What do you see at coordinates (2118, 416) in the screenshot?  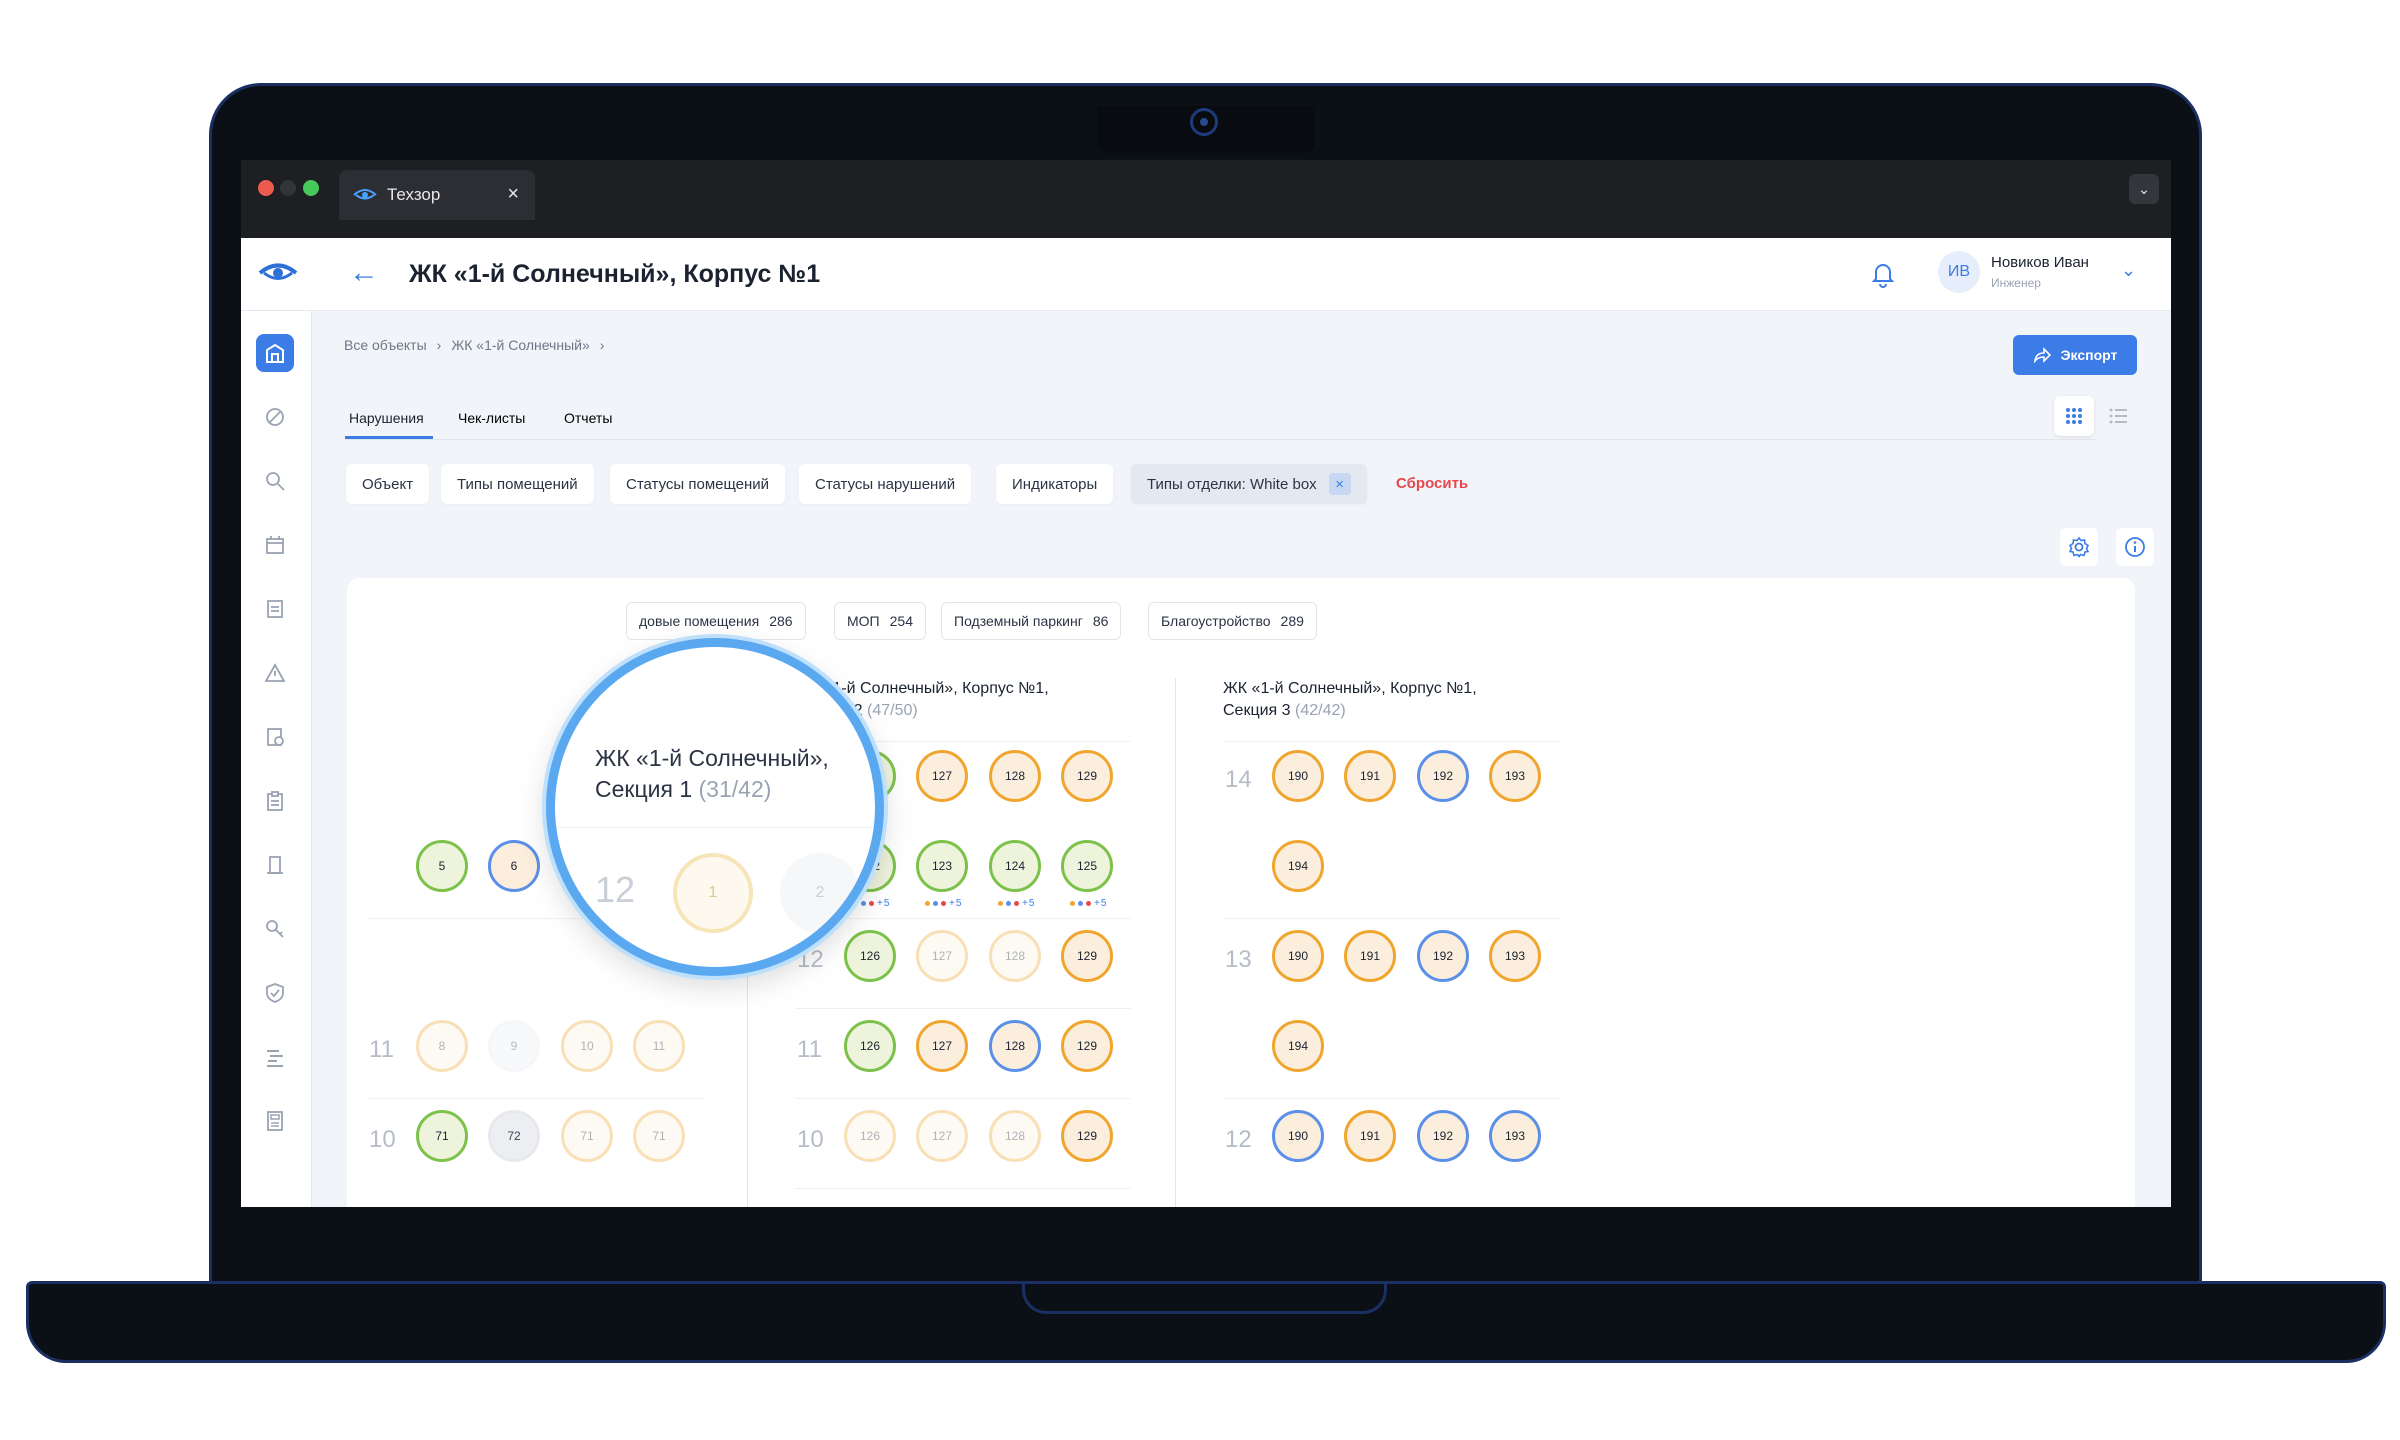 I see `list-view-button` at bounding box center [2118, 416].